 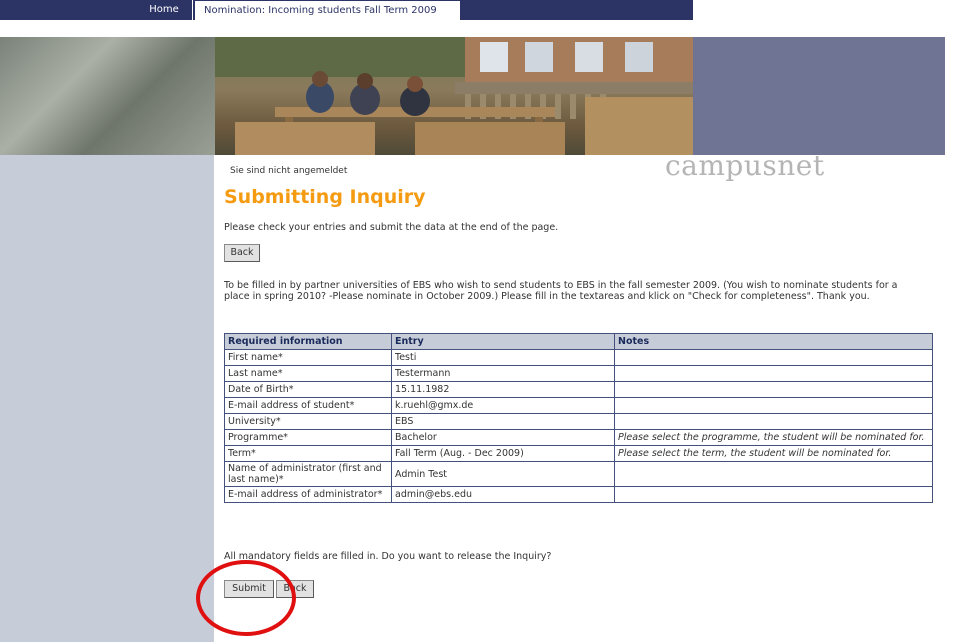 I want to click on row-entry: Bachelor, so click(x=503, y=437).